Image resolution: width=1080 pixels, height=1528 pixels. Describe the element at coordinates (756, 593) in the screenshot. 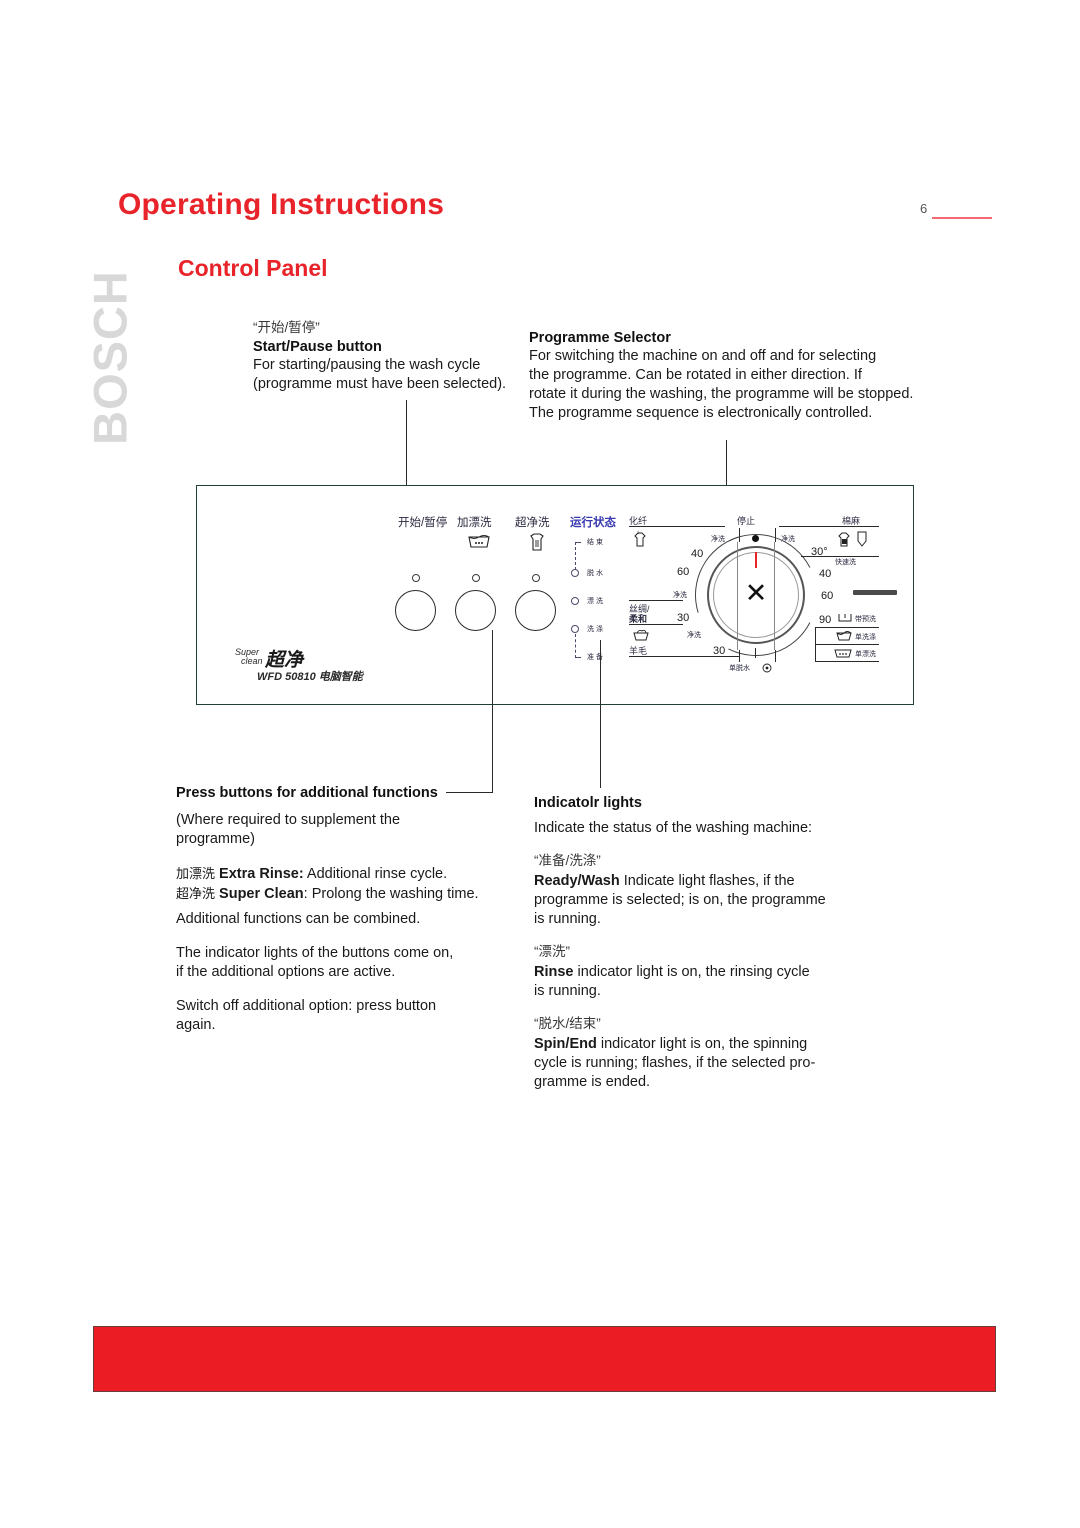

I see `dial-center-mark: ✕` at that location.